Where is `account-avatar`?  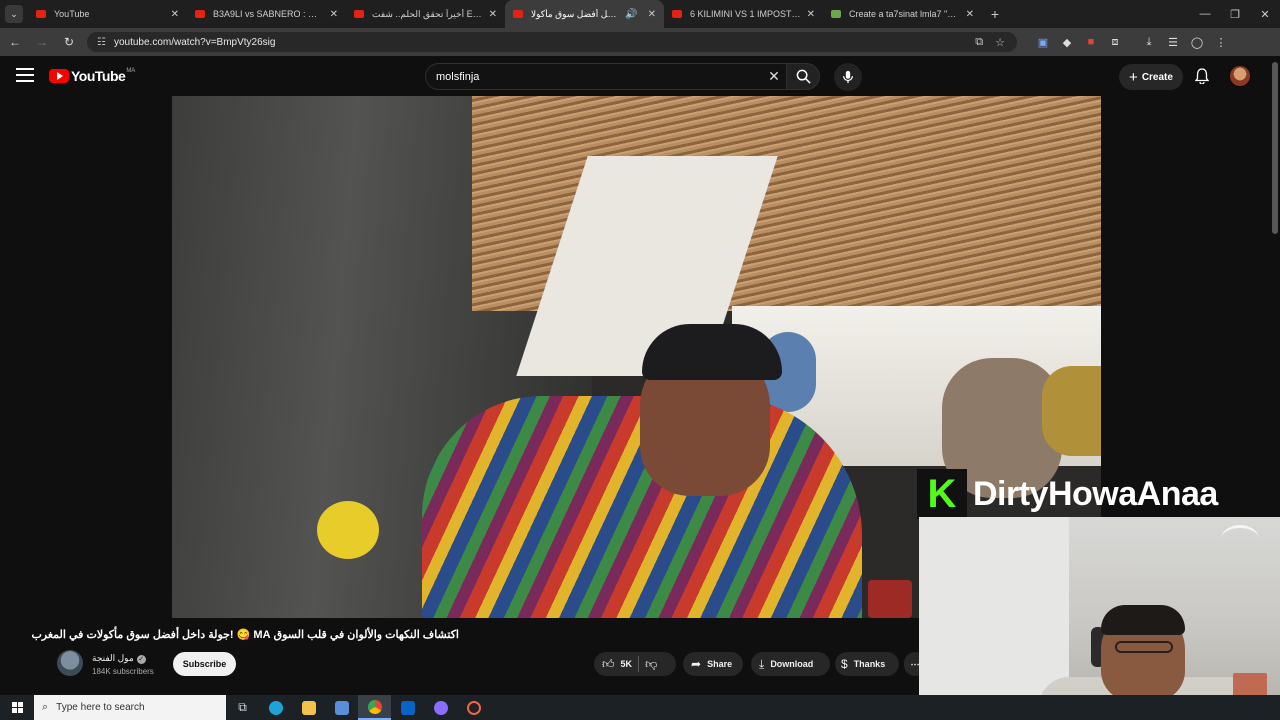 account-avatar is located at coordinates (1240, 76).